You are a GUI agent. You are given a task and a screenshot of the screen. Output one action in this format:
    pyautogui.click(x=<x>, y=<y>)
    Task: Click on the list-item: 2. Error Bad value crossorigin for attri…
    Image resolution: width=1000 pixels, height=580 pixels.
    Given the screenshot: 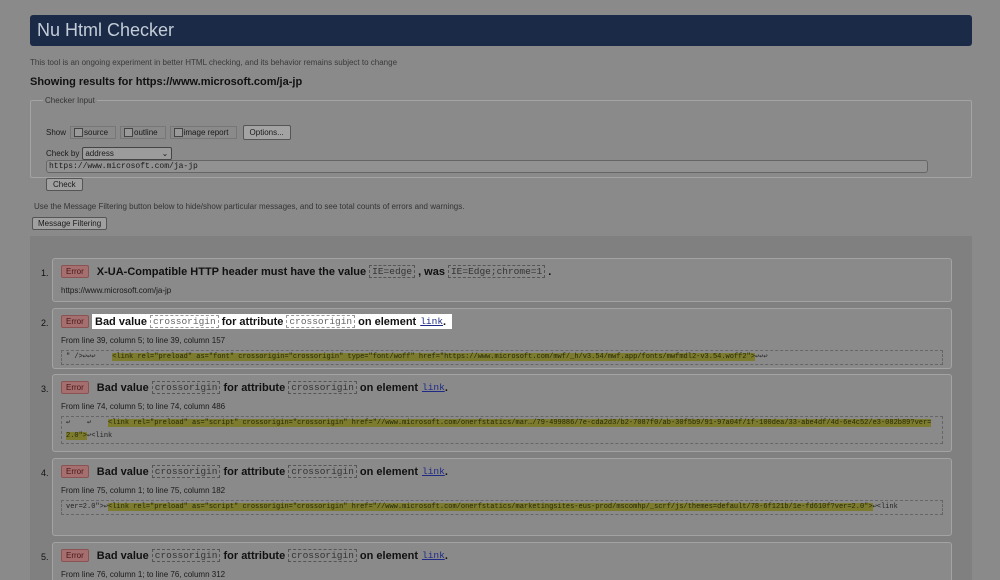 What is the action you would take?
    pyautogui.click(x=496, y=338)
    